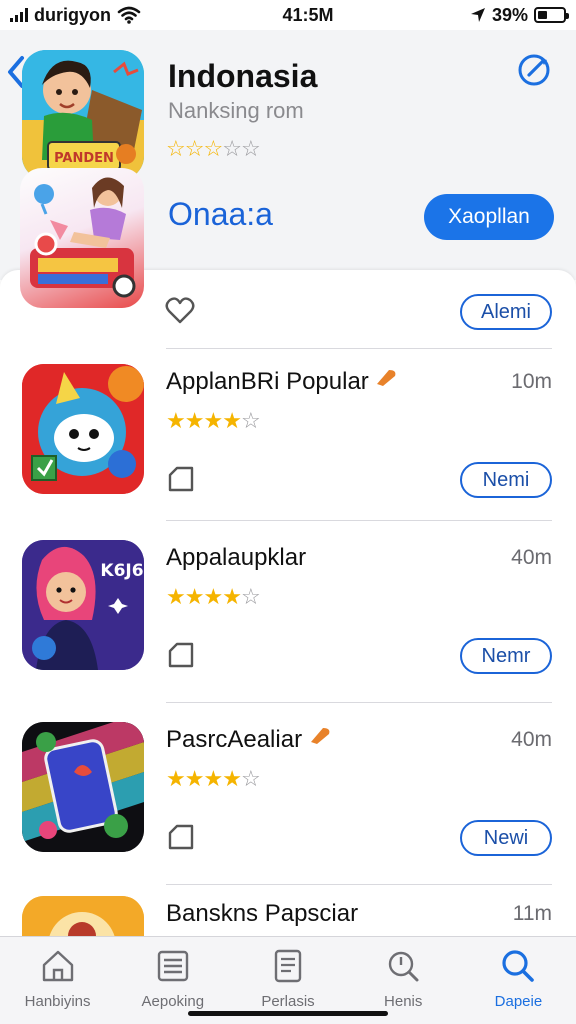  Describe the element at coordinates (506, 838) in the screenshot. I see `get-button: Newi` at that location.